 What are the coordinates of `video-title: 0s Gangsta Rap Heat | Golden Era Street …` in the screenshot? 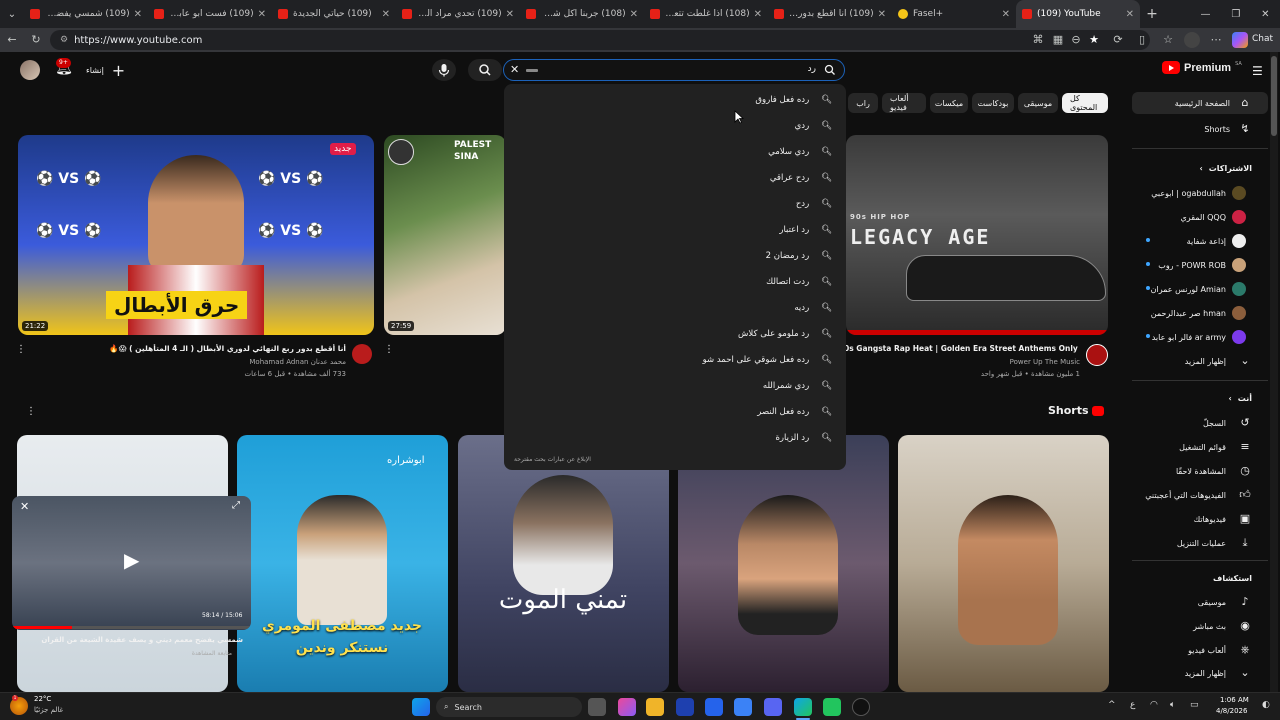 It's located at (962, 348).